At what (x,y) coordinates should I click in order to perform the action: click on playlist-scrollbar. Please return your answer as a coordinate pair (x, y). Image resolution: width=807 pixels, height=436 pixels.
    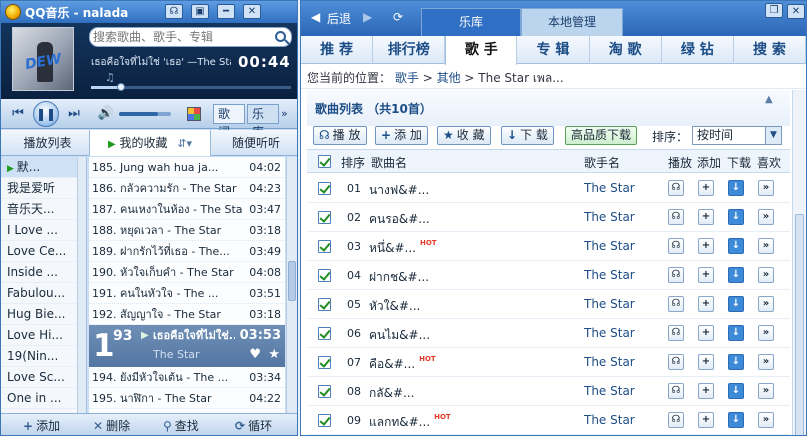
    Looking at the image, I should click on (81, 285).